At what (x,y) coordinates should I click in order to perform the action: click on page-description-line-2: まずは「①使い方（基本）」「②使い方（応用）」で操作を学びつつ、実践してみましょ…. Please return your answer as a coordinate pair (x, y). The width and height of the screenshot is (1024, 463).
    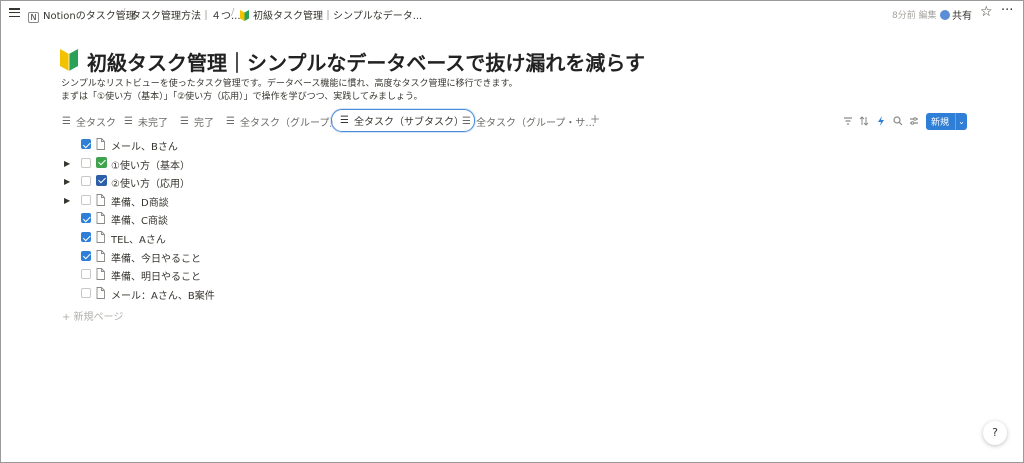
    Looking at the image, I should click on (242, 97).